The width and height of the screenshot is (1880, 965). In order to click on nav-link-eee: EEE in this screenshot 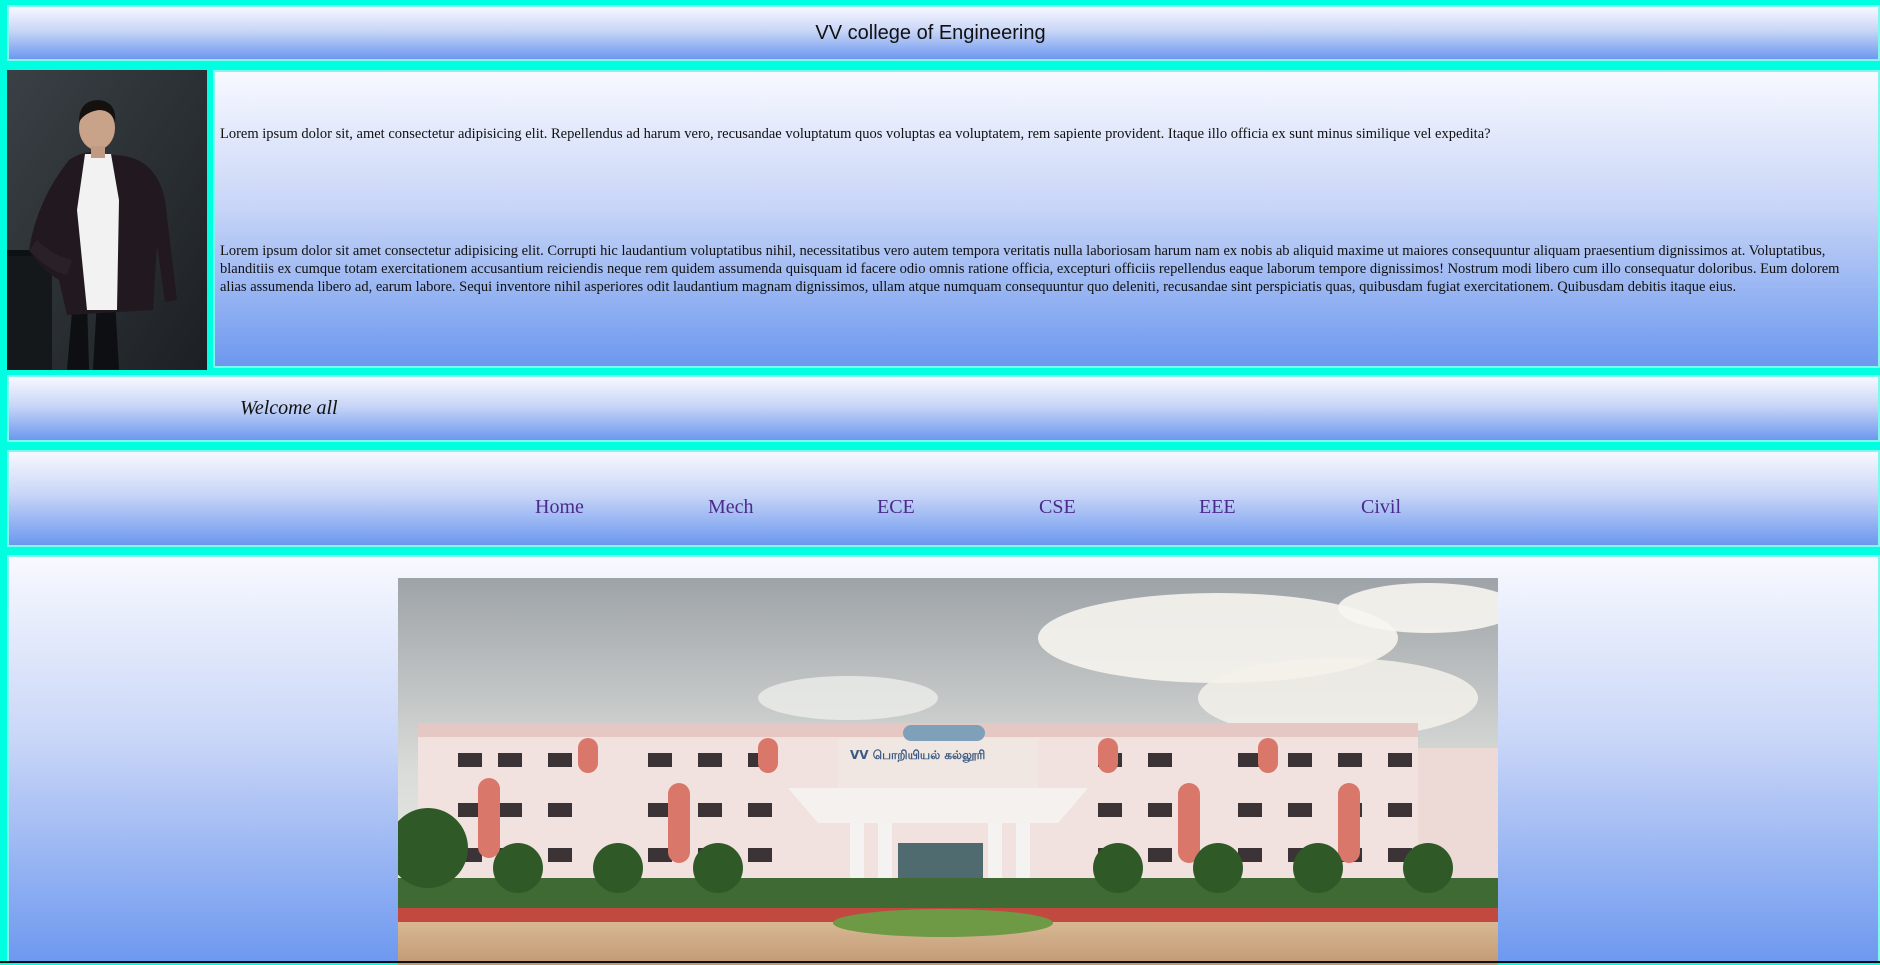, I will do `click(1217, 507)`.